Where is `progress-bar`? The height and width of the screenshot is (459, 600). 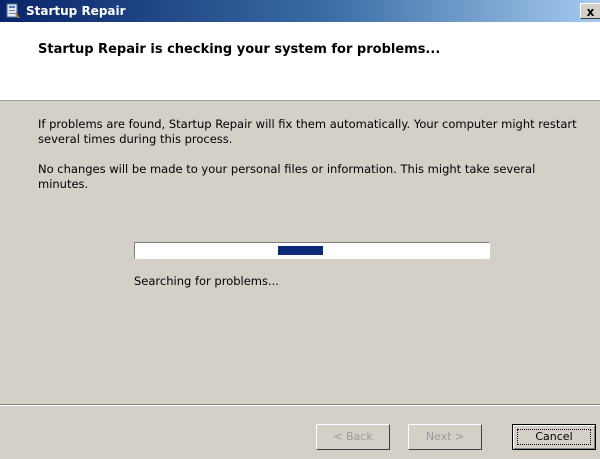
progress-bar is located at coordinates (312, 250).